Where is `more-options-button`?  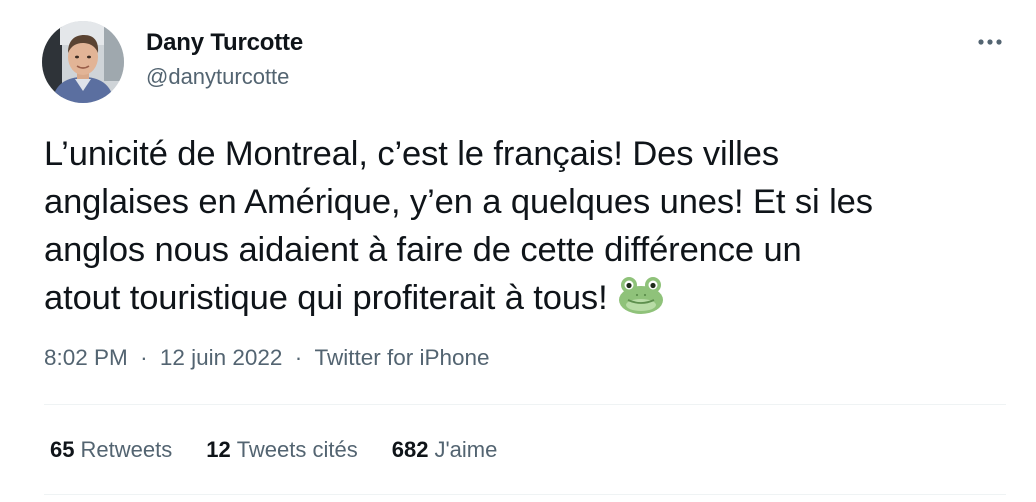 more-options-button is located at coordinates (990, 42).